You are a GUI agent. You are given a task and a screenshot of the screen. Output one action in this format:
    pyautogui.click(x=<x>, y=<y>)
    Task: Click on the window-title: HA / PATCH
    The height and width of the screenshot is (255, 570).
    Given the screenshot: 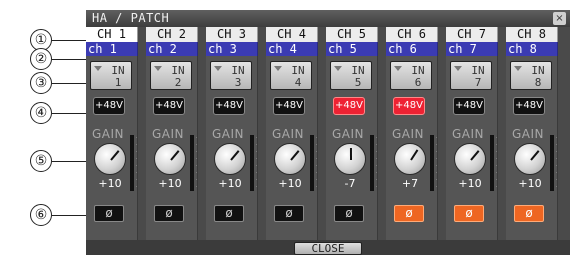 What is the action you would take?
    pyautogui.click(x=131, y=18)
    